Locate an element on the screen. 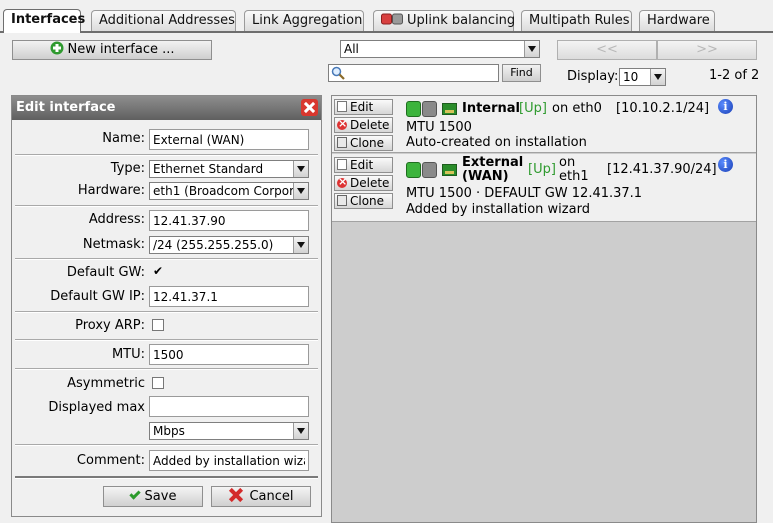 This screenshot has width=773, height=523. search-icon is located at coordinates (338, 73).